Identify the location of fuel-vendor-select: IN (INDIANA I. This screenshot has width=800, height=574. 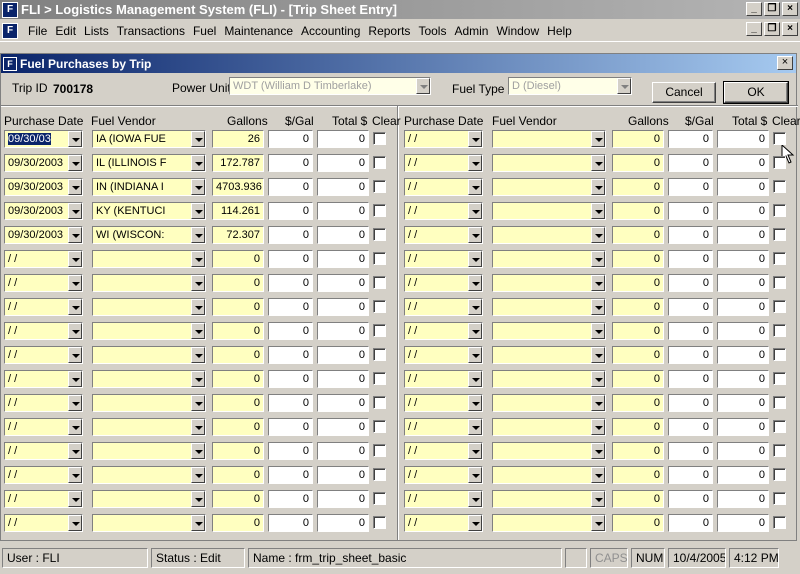
(149, 187).